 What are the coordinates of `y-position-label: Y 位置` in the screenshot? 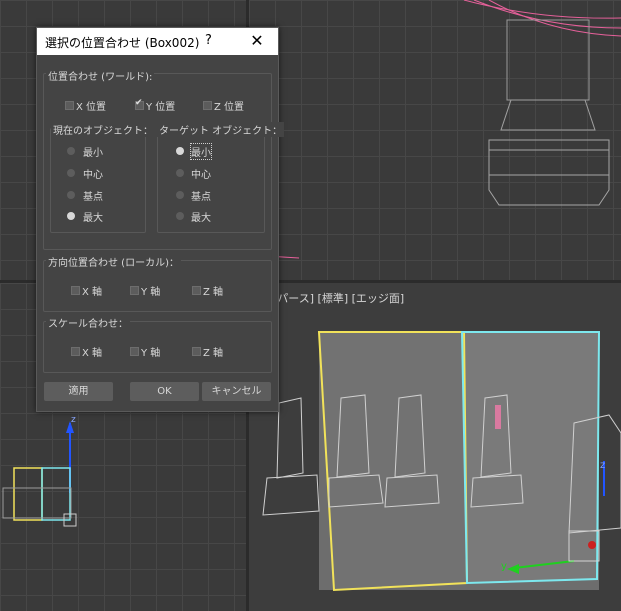 It's located at (160, 105).